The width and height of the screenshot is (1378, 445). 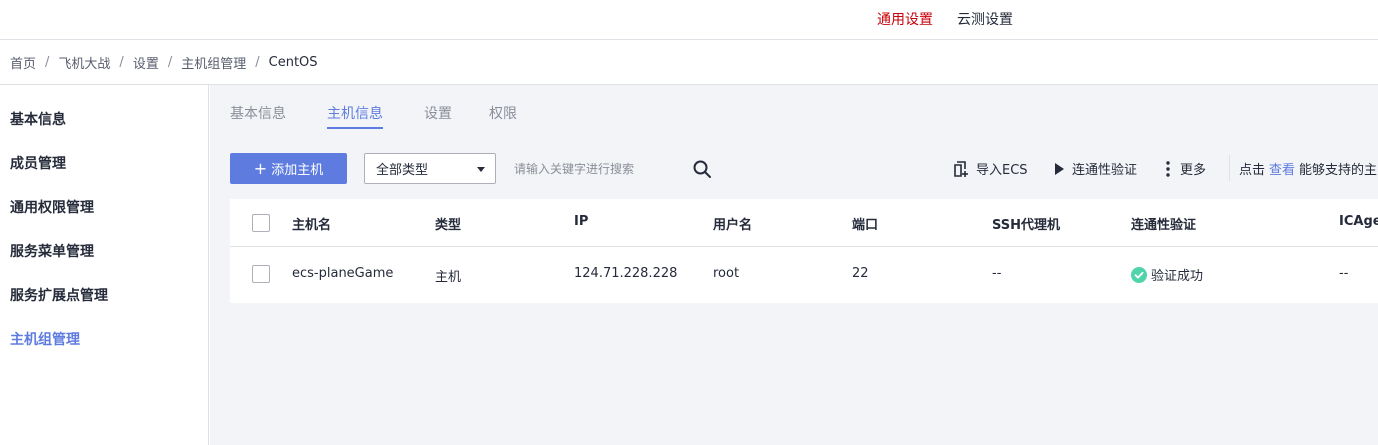 I want to click on sidebar-item-service-extension: 服务扩展点管理, so click(x=59, y=295).